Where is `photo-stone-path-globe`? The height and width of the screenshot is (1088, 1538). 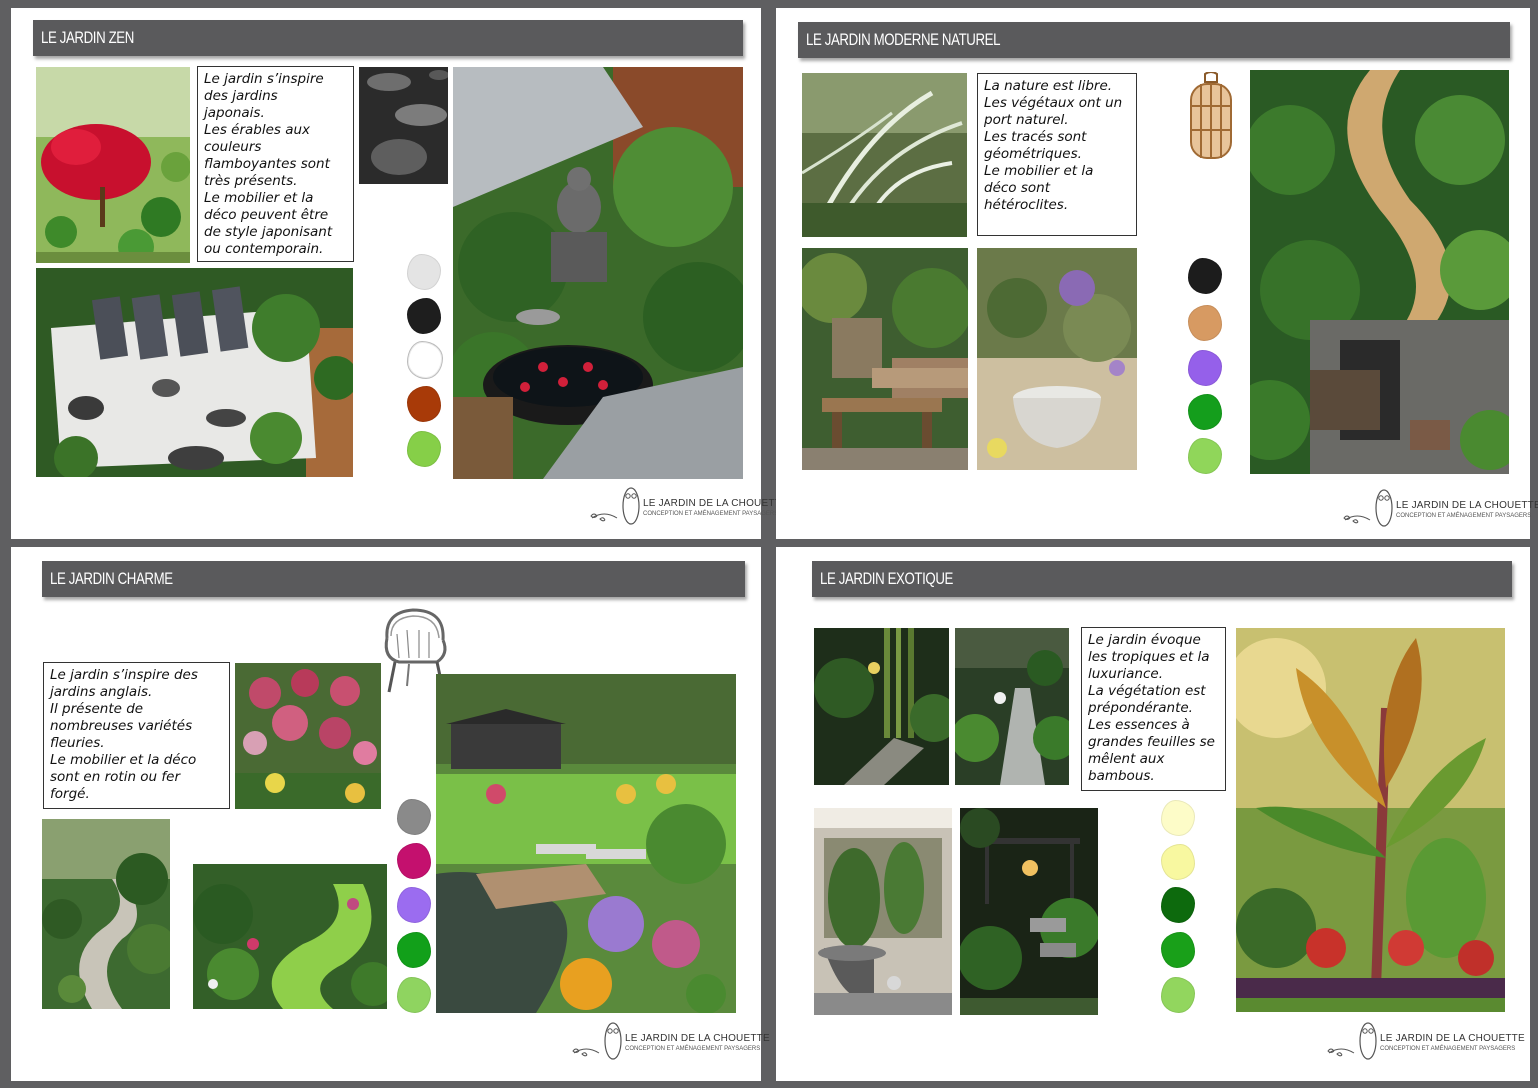 photo-stone-path-globe is located at coordinates (1012, 706).